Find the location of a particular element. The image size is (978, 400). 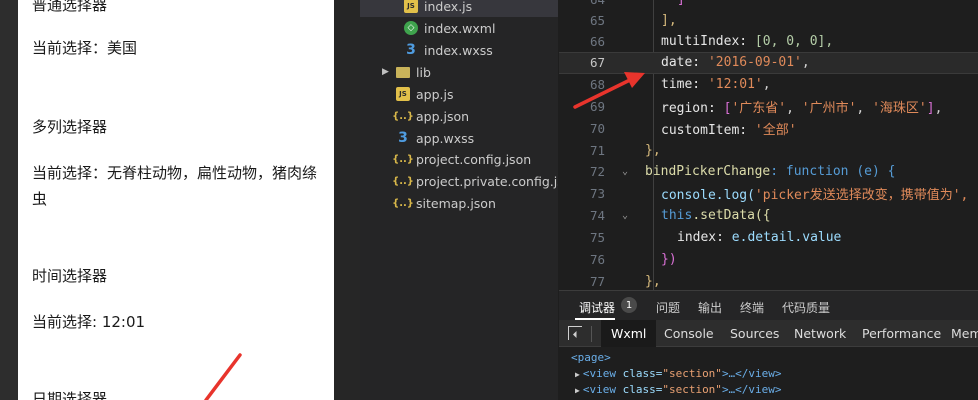

tab-code-quality: 代码质量 is located at coordinates (806, 307).